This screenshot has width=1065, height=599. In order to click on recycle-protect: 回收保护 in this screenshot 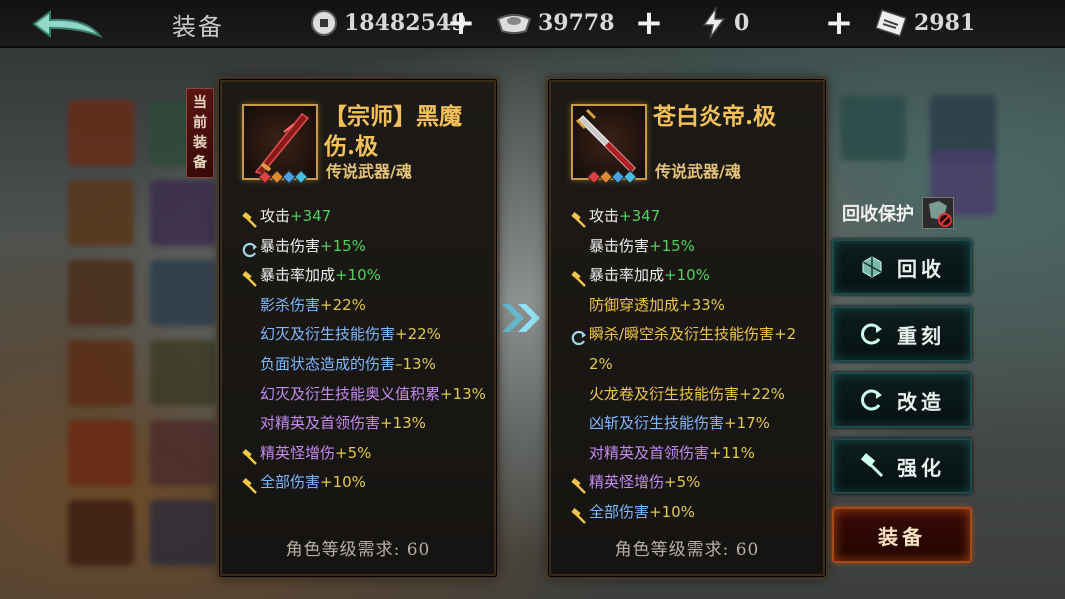, I will do `click(898, 213)`.